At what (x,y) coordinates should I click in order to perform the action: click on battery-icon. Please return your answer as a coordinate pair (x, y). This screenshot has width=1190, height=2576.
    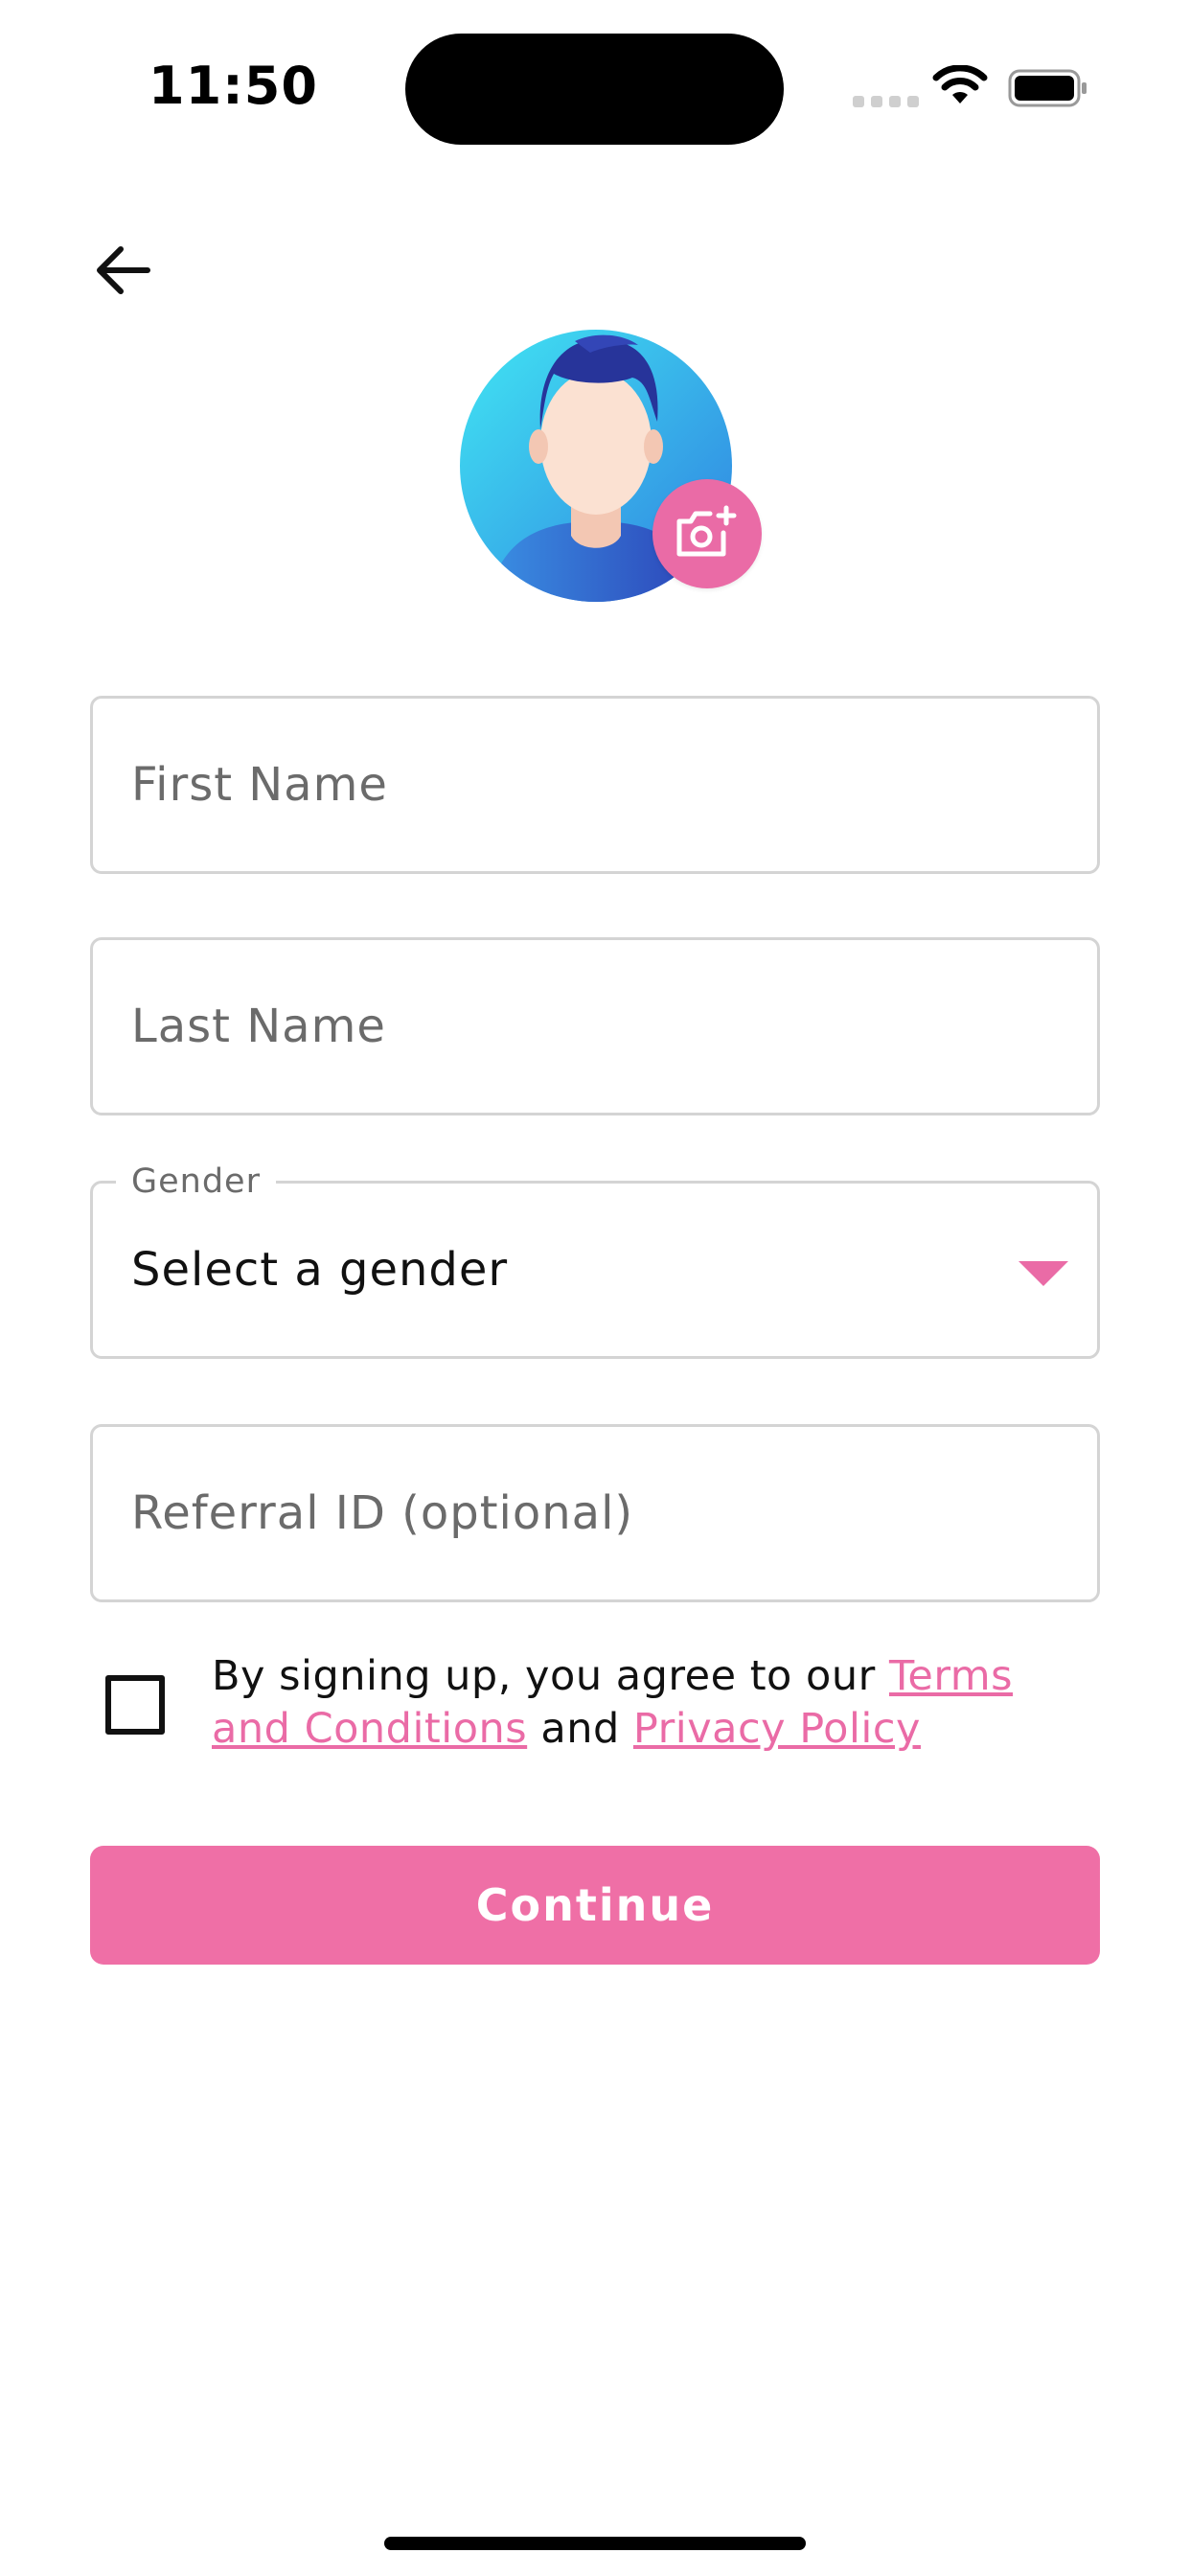
    Looking at the image, I should click on (1047, 88).